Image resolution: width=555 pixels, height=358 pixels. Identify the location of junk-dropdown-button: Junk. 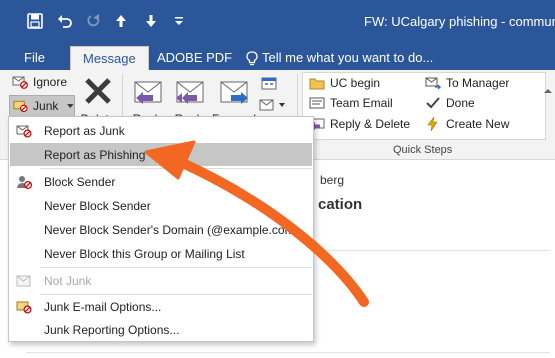
(42, 106).